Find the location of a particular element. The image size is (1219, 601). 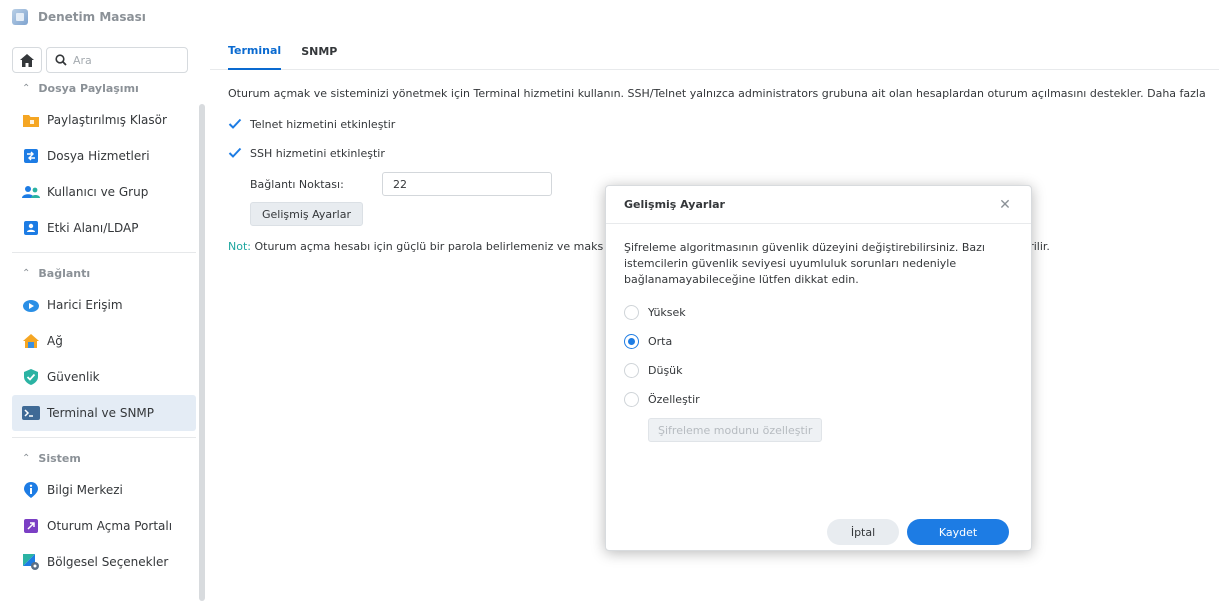

sidebar-item-user-group: Kullanıcı ve Grup is located at coordinates (104, 192).